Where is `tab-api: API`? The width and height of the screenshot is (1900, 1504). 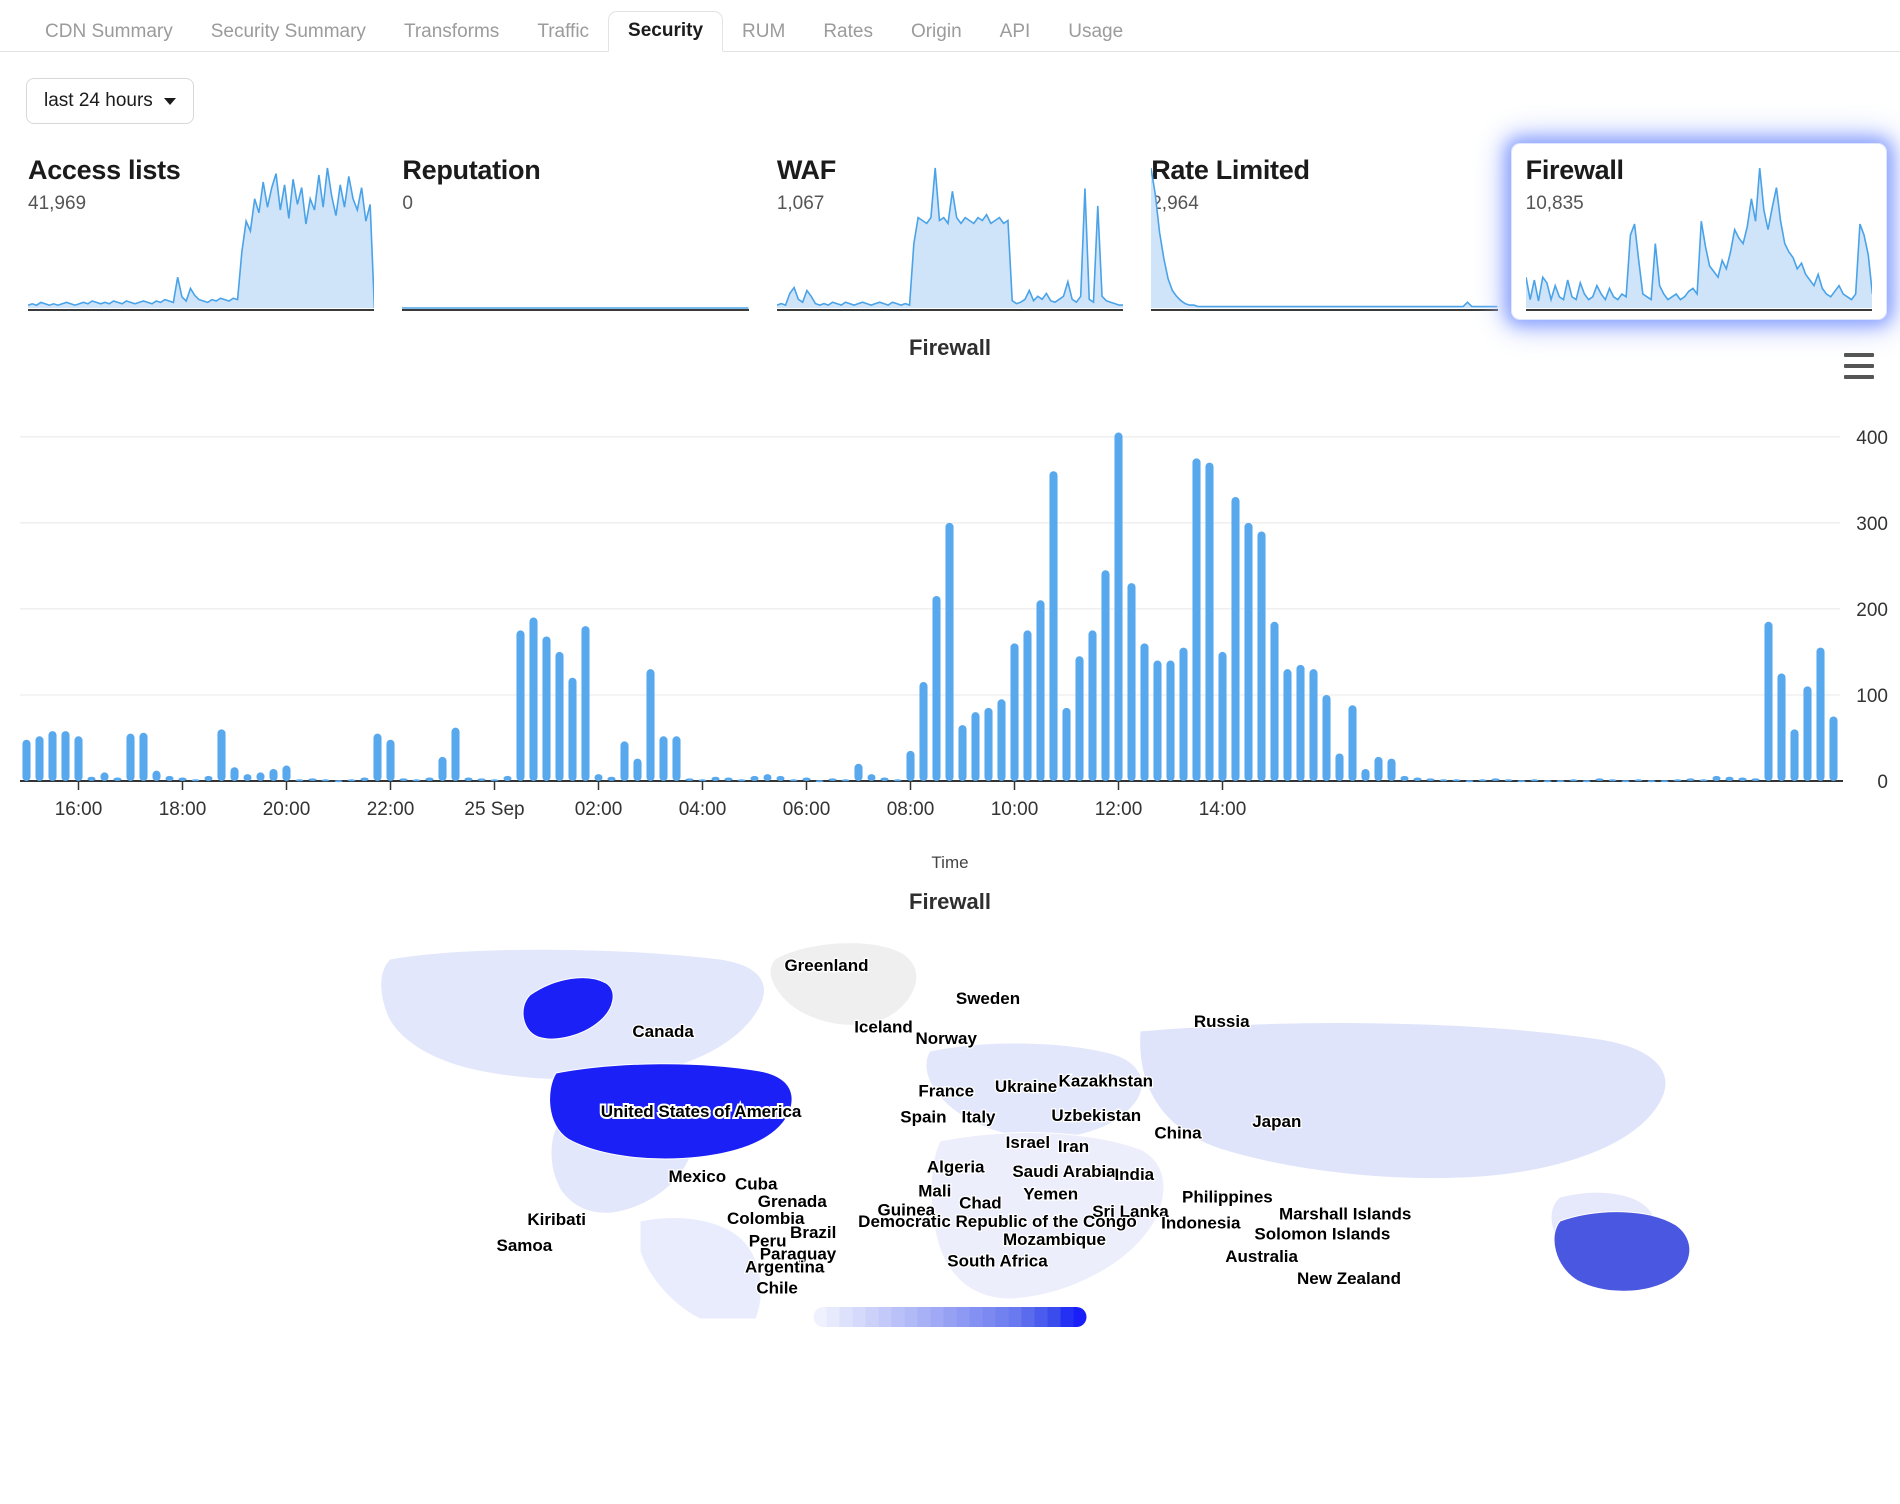
tab-api: API is located at coordinates (1015, 32).